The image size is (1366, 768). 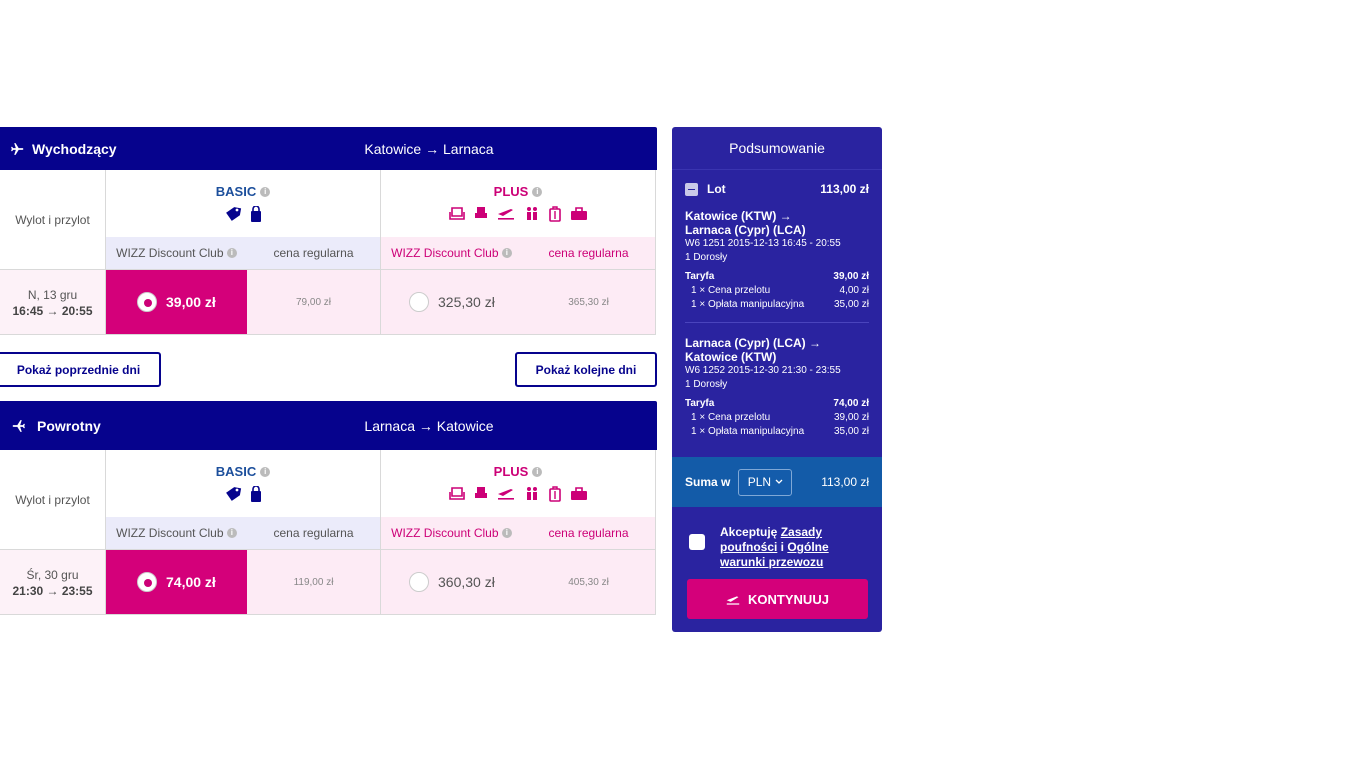 What do you see at coordinates (700, 403) in the screenshot?
I see `leg2-fare-label: Taryfa` at bounding box center [700, 403].